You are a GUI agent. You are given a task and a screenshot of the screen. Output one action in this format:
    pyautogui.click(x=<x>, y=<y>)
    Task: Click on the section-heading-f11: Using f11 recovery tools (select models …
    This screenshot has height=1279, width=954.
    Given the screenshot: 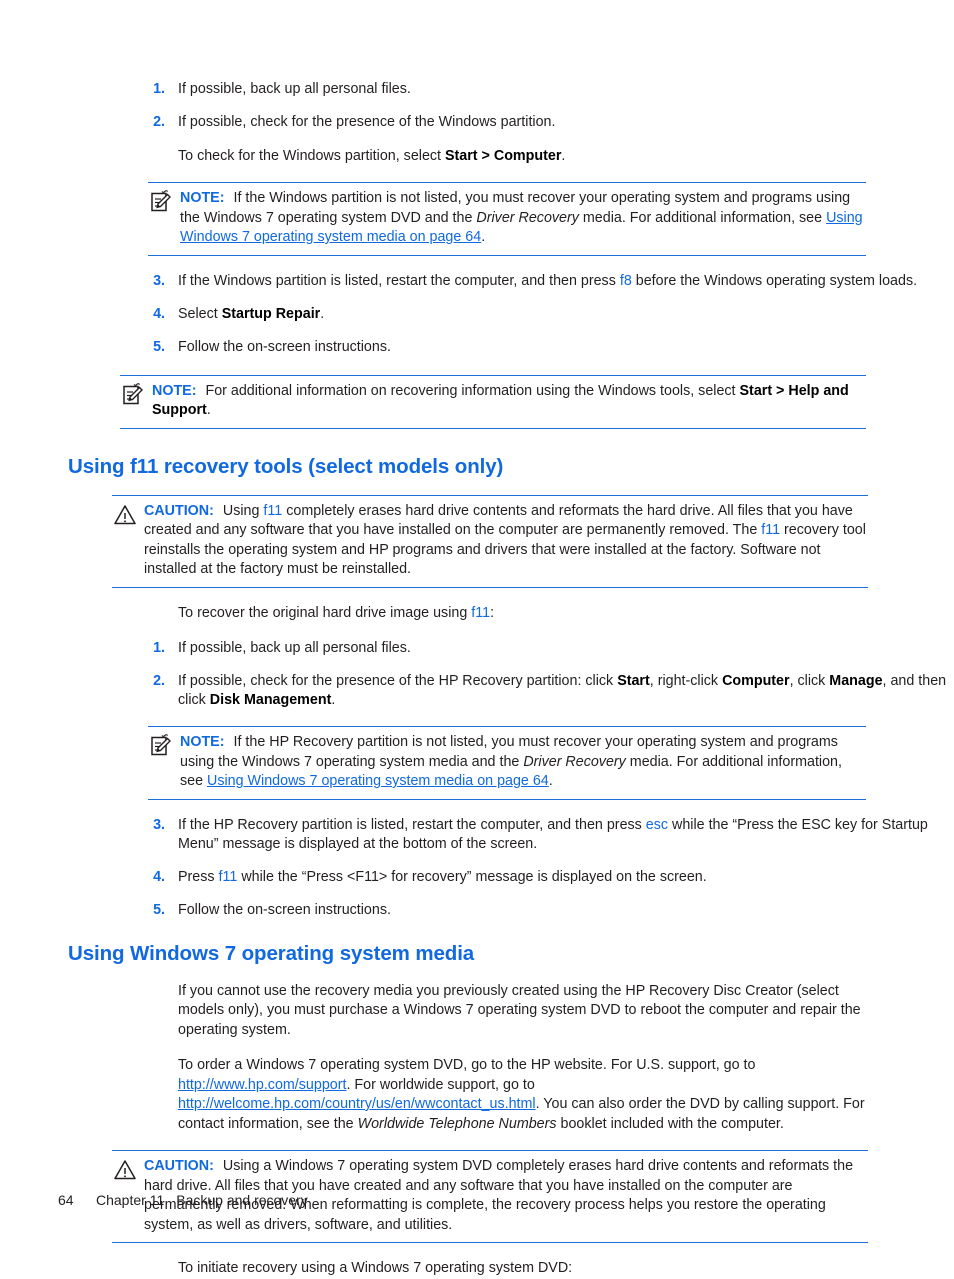 What is the action you would take?
    pyautogui.click(x=286, y=466)
    